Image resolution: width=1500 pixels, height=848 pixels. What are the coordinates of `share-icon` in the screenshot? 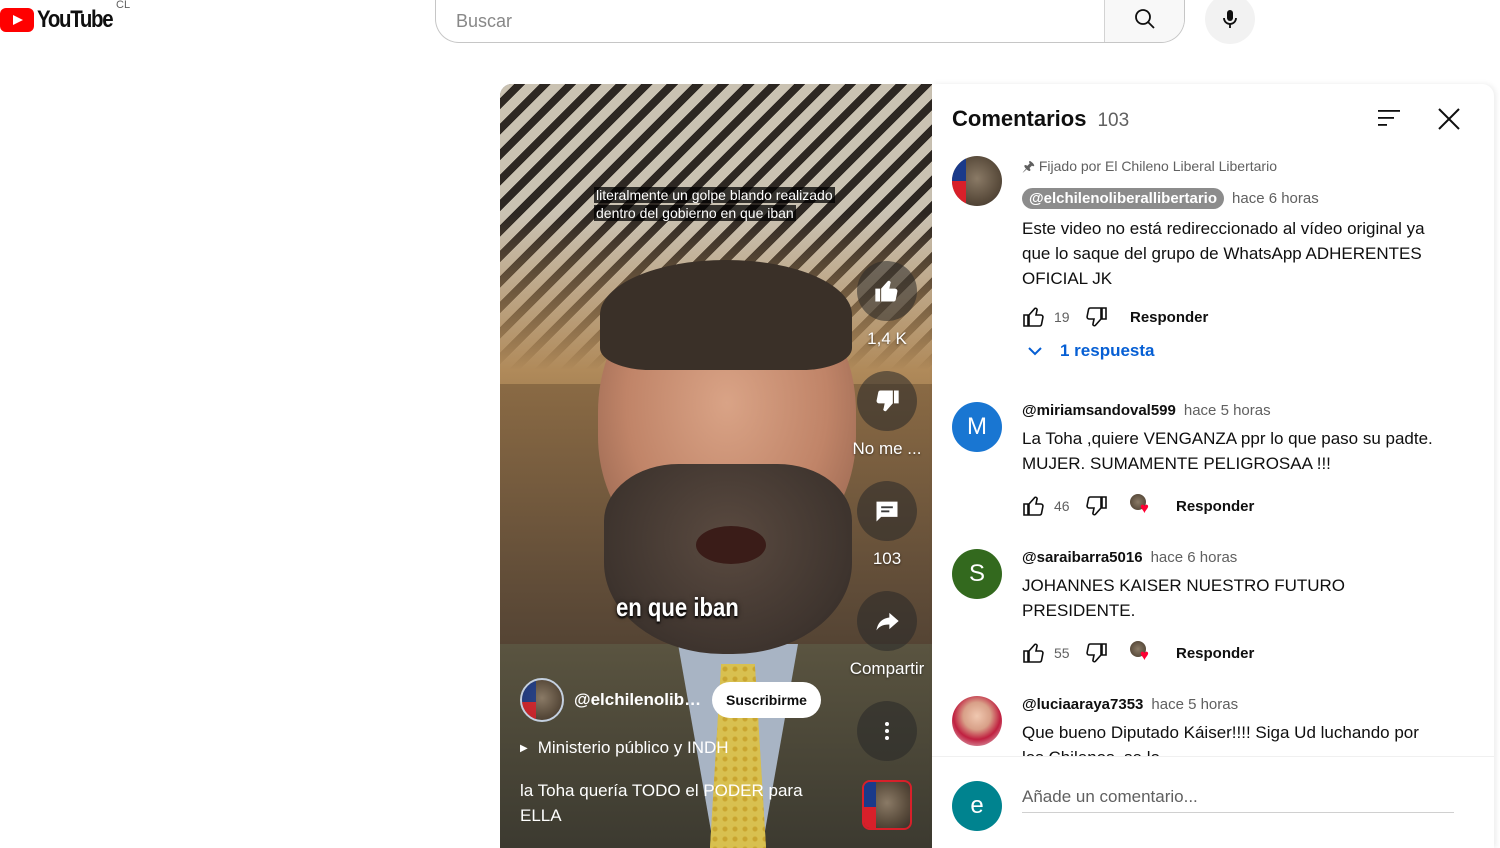 It's located at (887, 621).